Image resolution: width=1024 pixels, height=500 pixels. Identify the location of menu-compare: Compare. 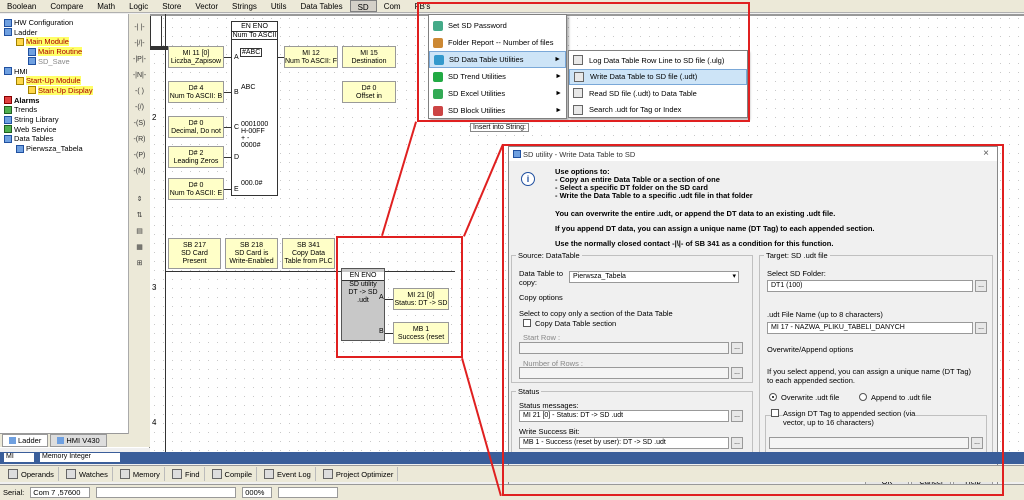
(66, 6).